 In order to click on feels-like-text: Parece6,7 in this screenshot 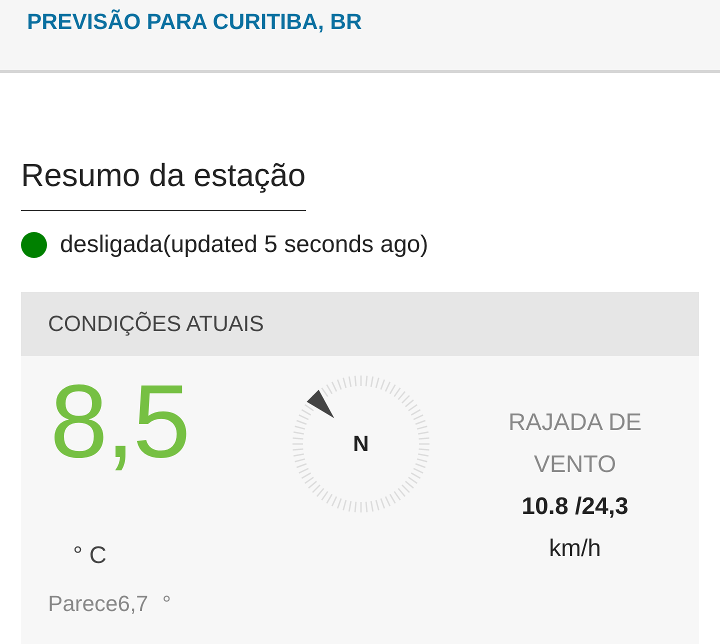, I will do `click(98, 604)`.